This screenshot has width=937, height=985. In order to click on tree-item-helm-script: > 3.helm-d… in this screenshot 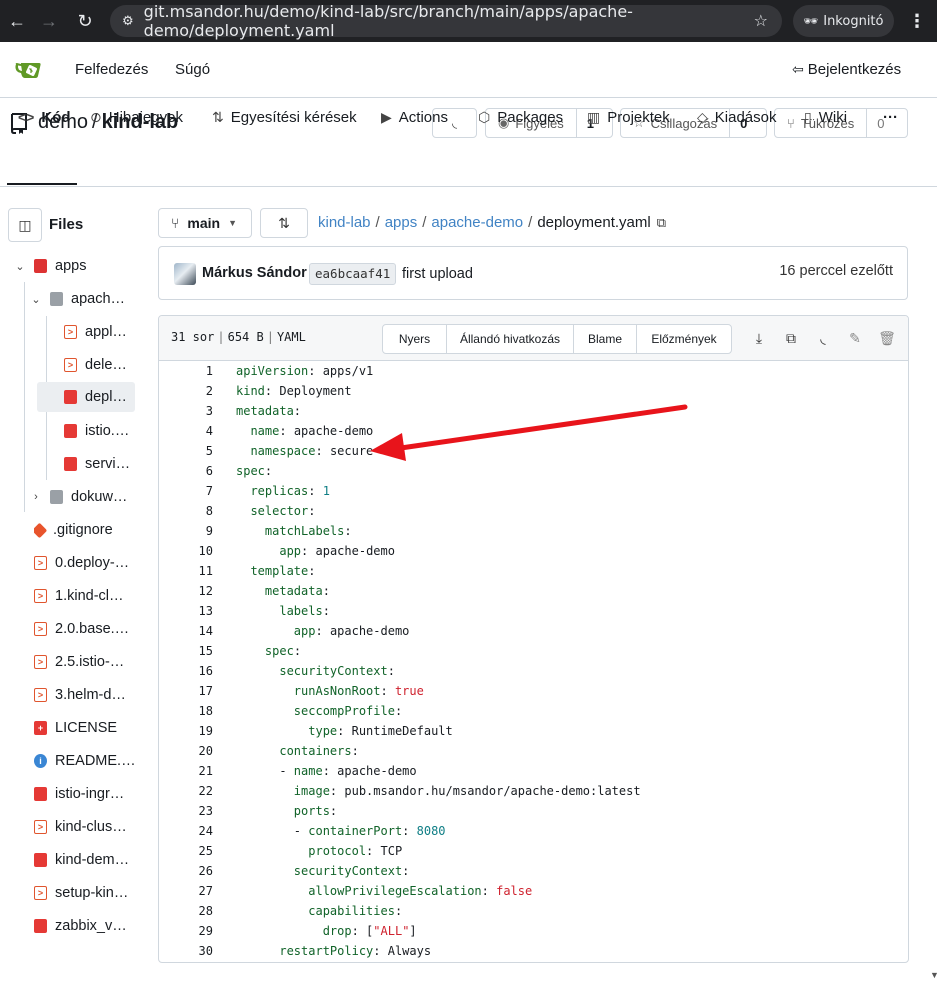, I will do `click(89, 695)`.